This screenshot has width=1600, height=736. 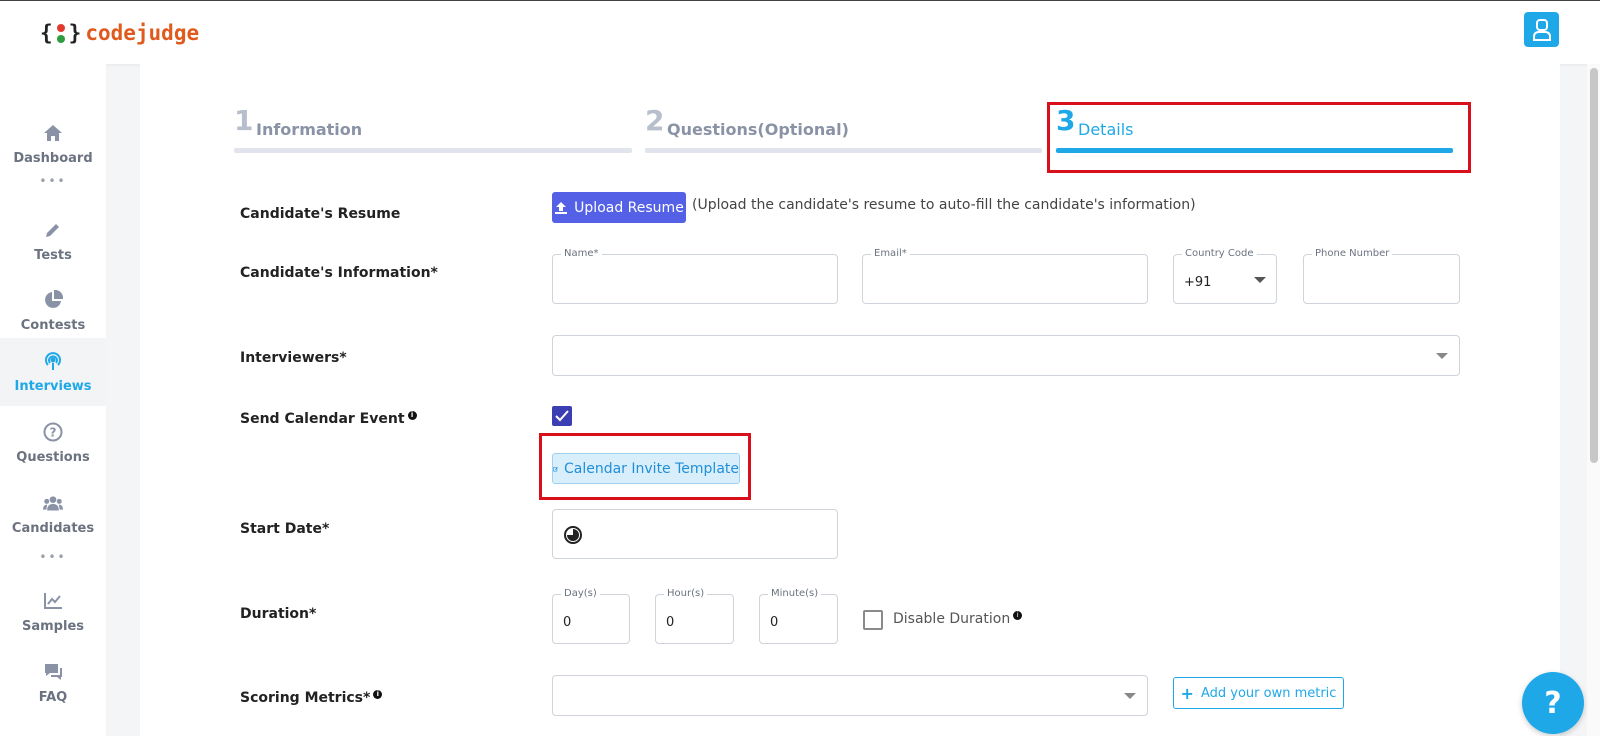 I want to click on step-questions: 2 Questions(Optional), so click(x=844, y=130).